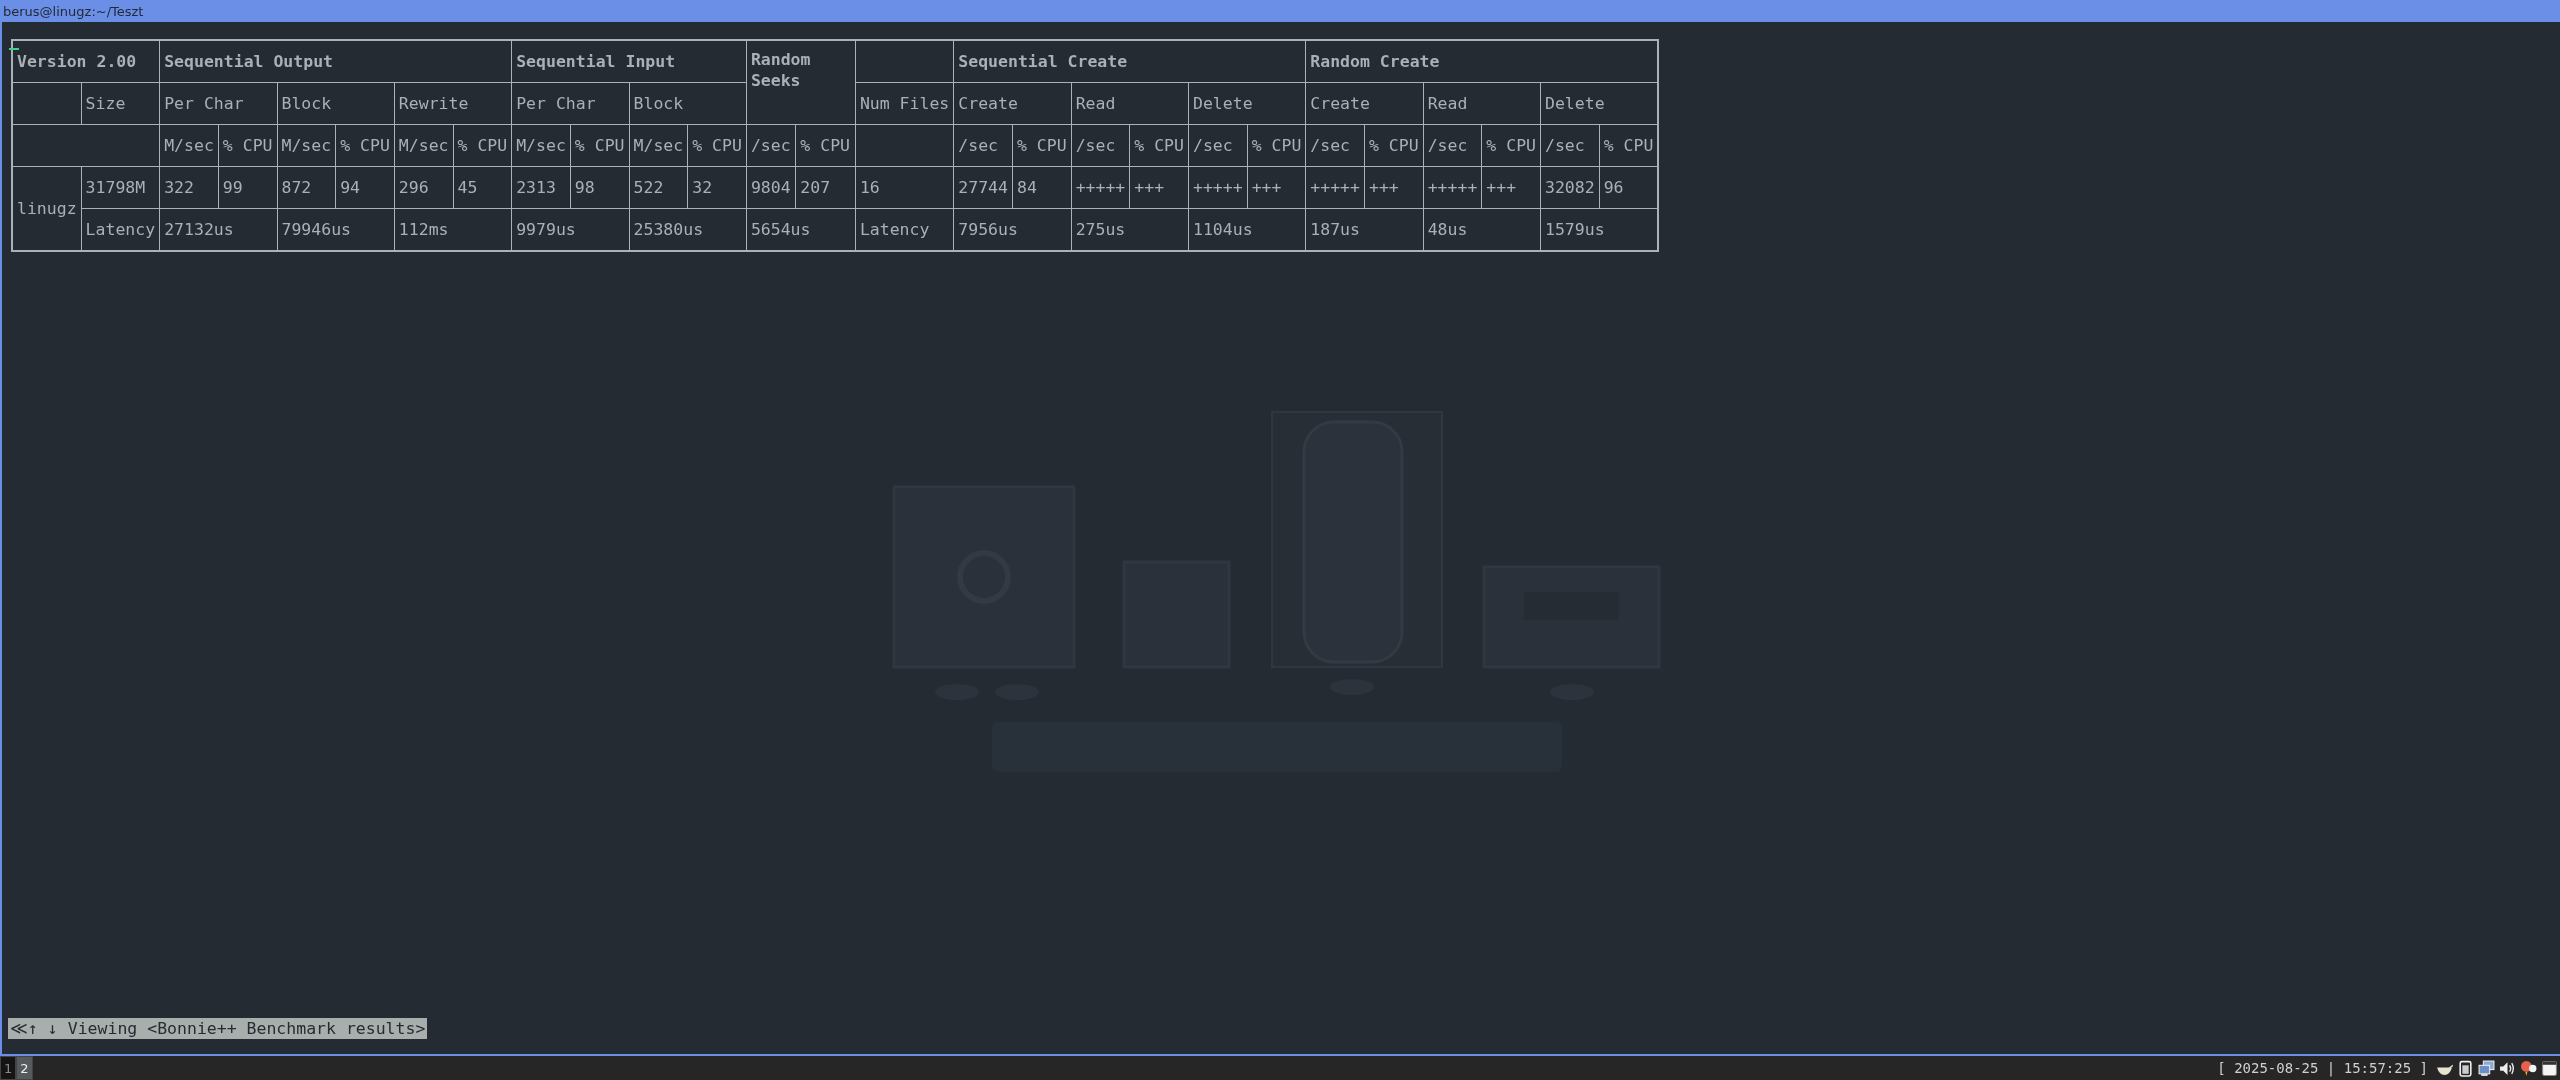  Describe the element at coordinates (2549, 1068) in the screenshot. I see `window-icon` at that location.